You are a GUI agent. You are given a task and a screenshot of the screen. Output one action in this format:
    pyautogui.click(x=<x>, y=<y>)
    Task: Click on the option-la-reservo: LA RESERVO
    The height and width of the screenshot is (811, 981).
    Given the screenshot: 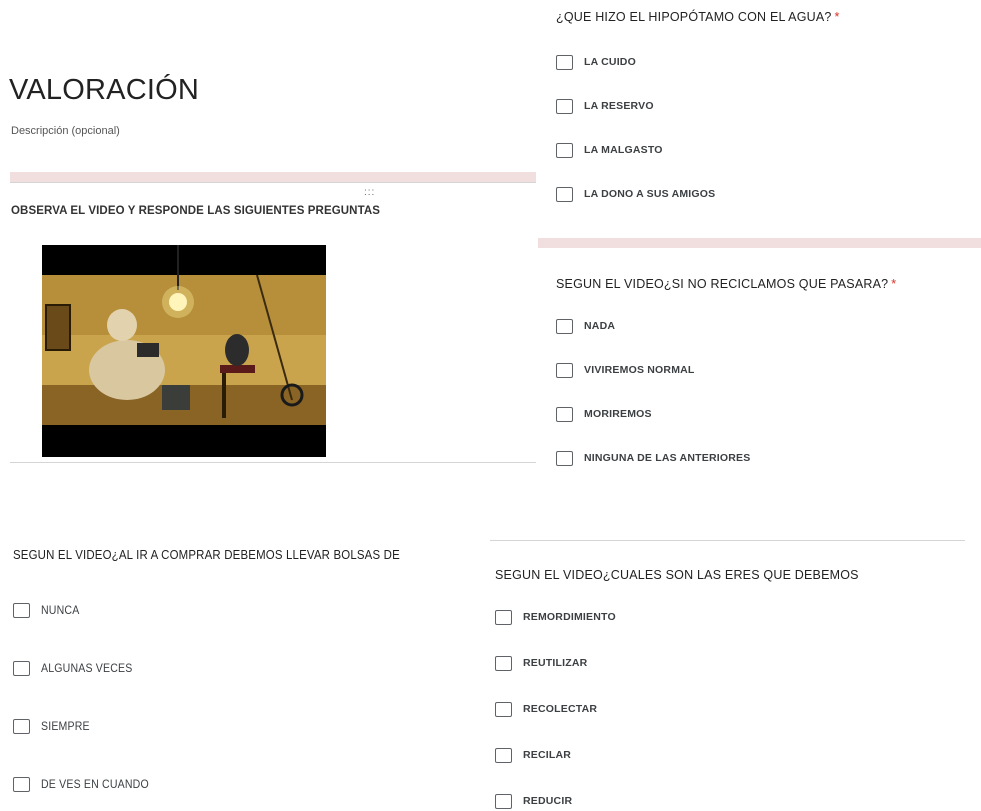 What is the action you would take?
    pyautogui.click(x=635, y=106)
    